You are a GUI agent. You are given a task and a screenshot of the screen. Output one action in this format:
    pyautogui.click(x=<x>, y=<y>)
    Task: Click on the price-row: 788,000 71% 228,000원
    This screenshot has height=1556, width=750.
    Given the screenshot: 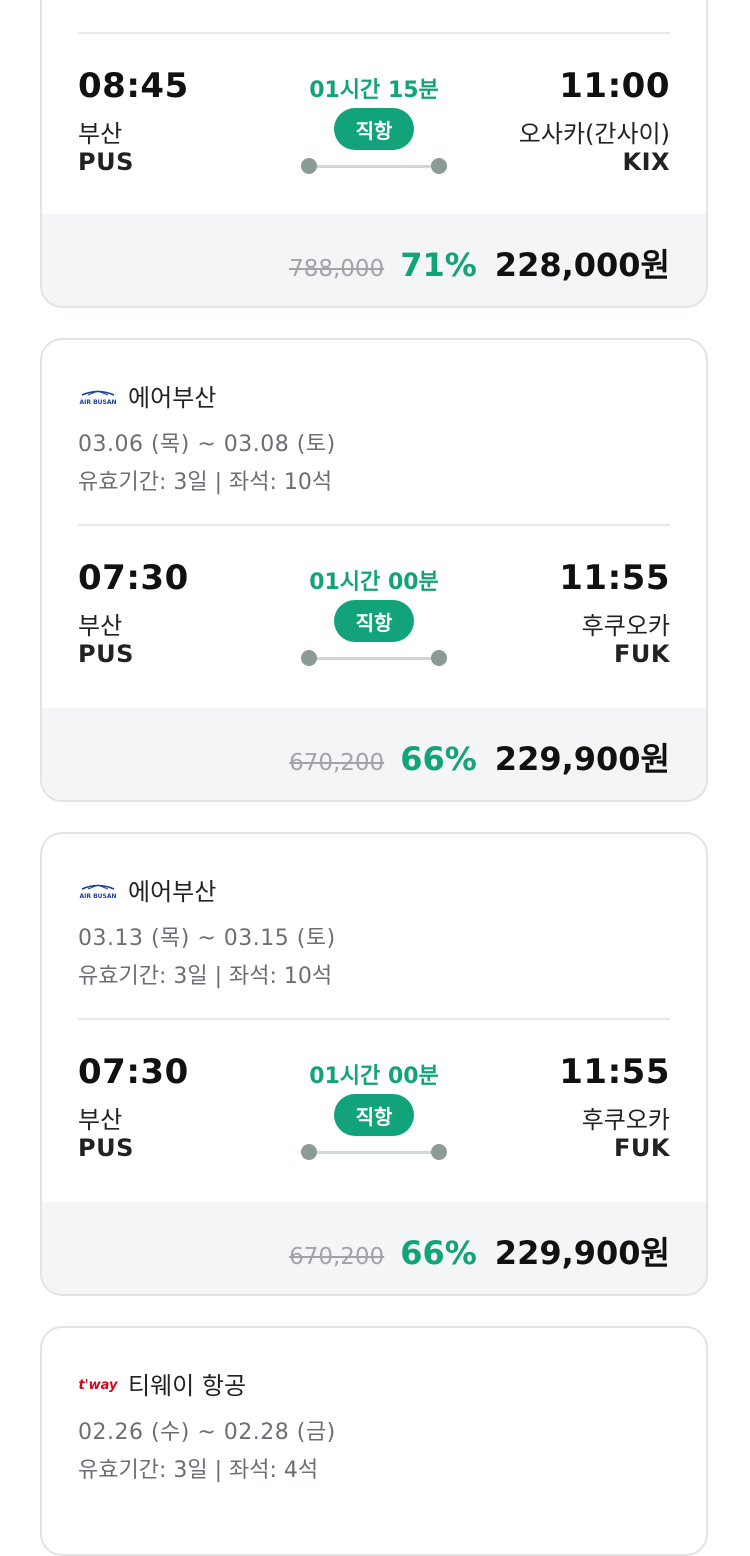 What is the action you would take?
    pyautogui.click(x=479, y=263)
    